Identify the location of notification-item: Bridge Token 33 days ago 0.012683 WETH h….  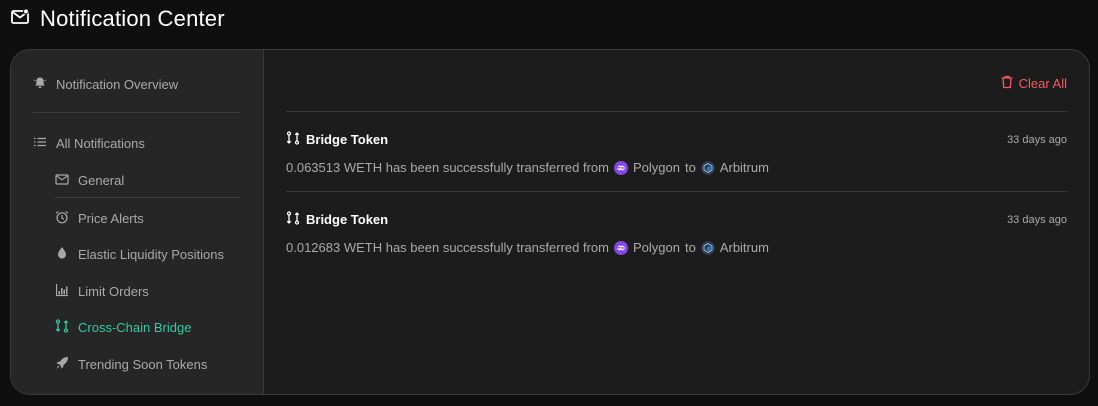
(676, 233).